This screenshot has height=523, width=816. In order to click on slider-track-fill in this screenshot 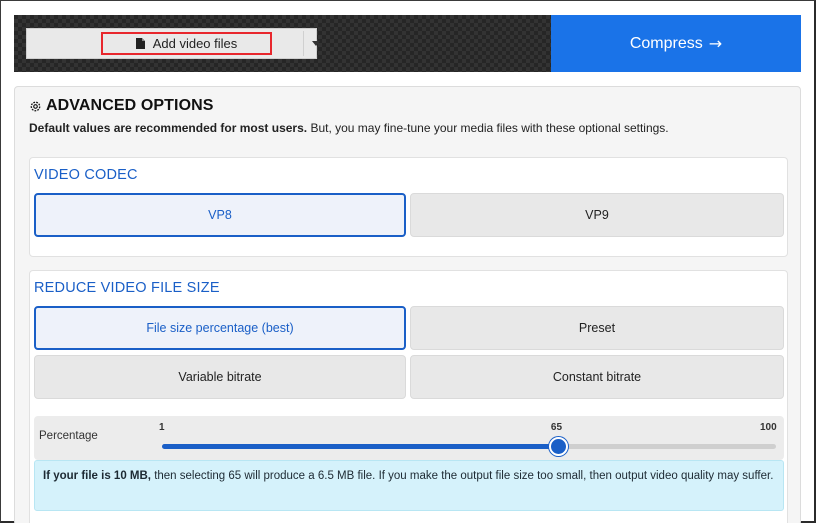, I will do `click(360, 446)`.